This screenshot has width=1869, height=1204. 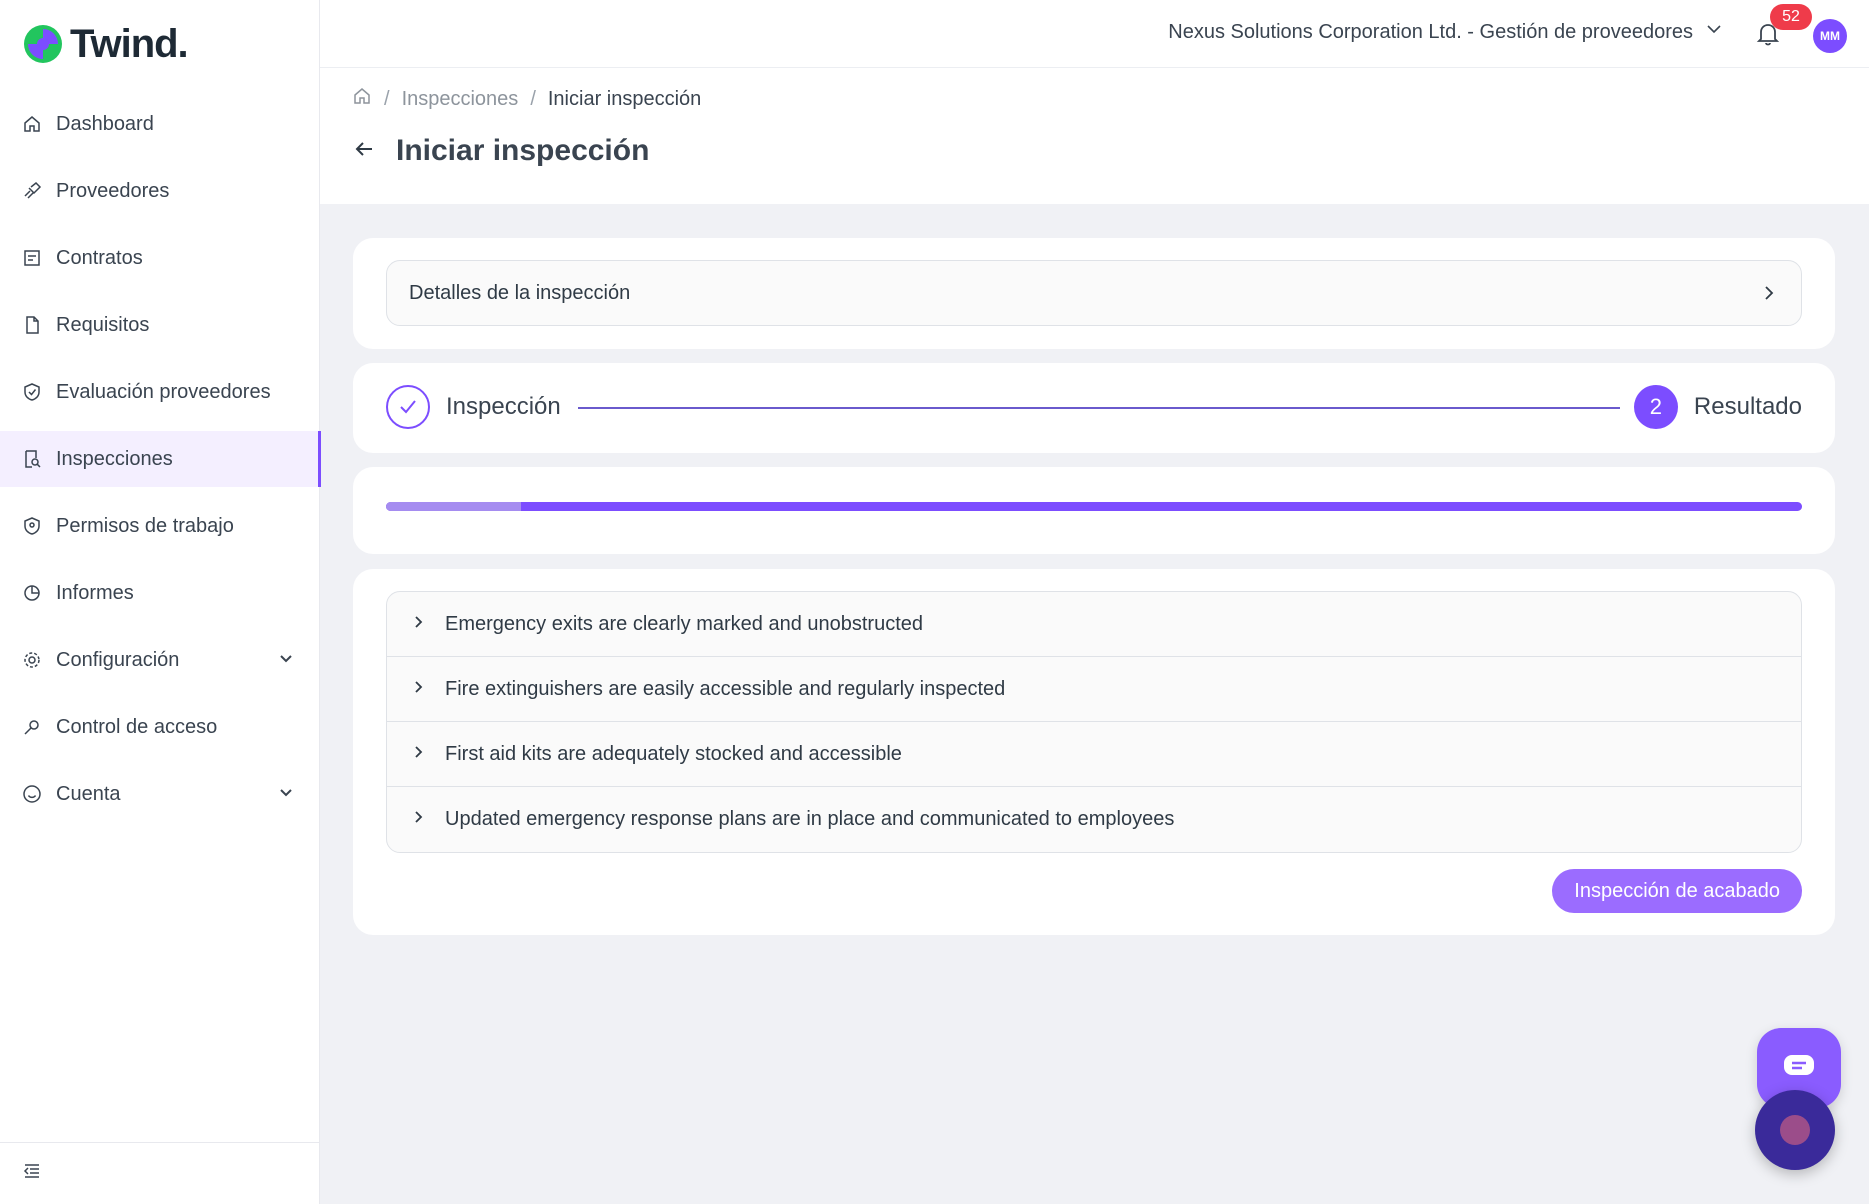 I want to click on sidebar-item-configuracion: Configuración, so click(x=160, y=660).